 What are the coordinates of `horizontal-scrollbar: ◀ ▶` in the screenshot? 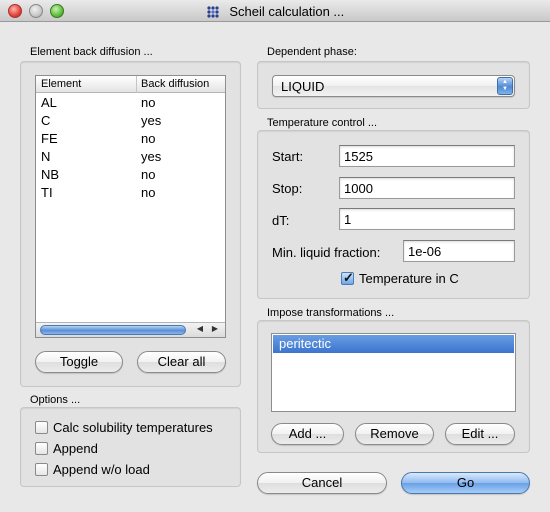 It's located at (130, 329).